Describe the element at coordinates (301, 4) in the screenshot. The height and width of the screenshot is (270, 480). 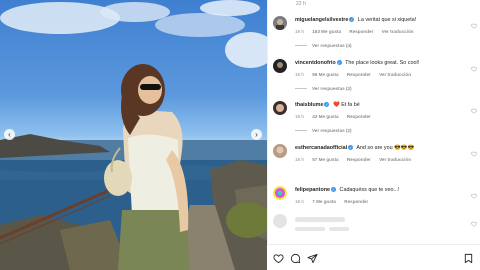
I see `post-time: 22 h` at that location.